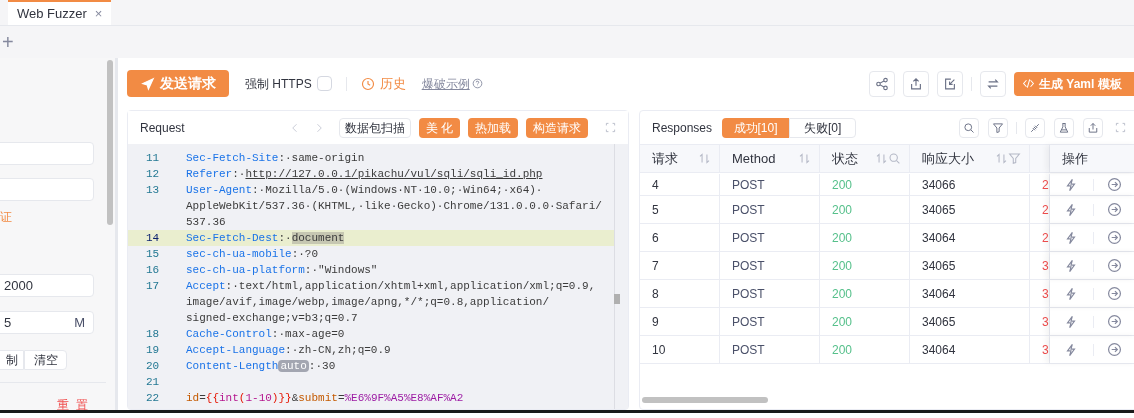 The height and width of the screenshot is (418, 1134). Describe the element at coordinates (993, 83) in the screenshot. I see `swap-button` at that location.